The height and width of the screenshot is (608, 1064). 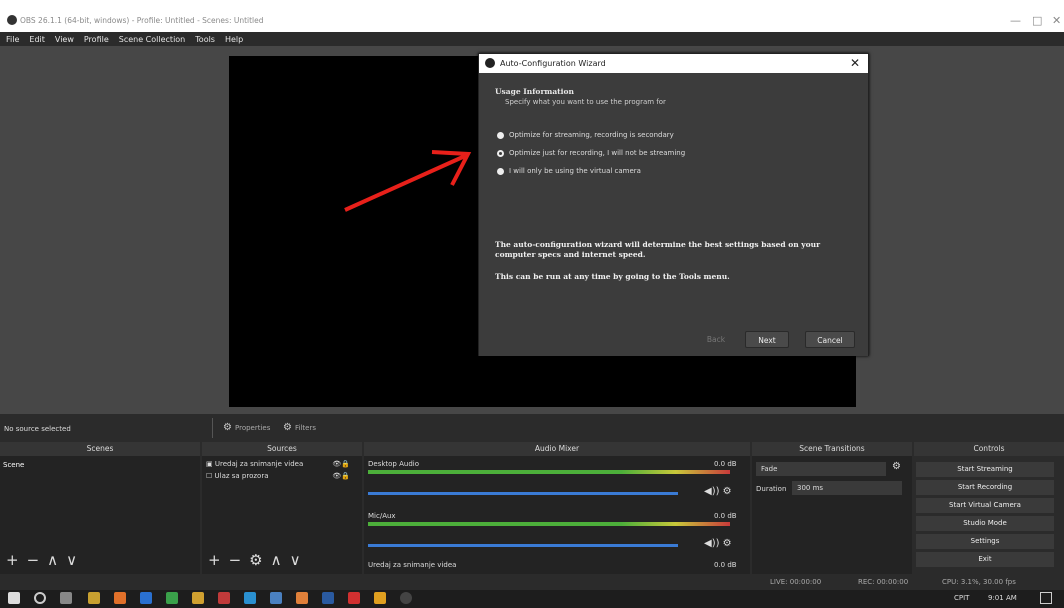 What do you see at coordinates (855, 63) in the screenshot?
I see `dialog-close-icon: ✕` at bounding box center [855, 63].